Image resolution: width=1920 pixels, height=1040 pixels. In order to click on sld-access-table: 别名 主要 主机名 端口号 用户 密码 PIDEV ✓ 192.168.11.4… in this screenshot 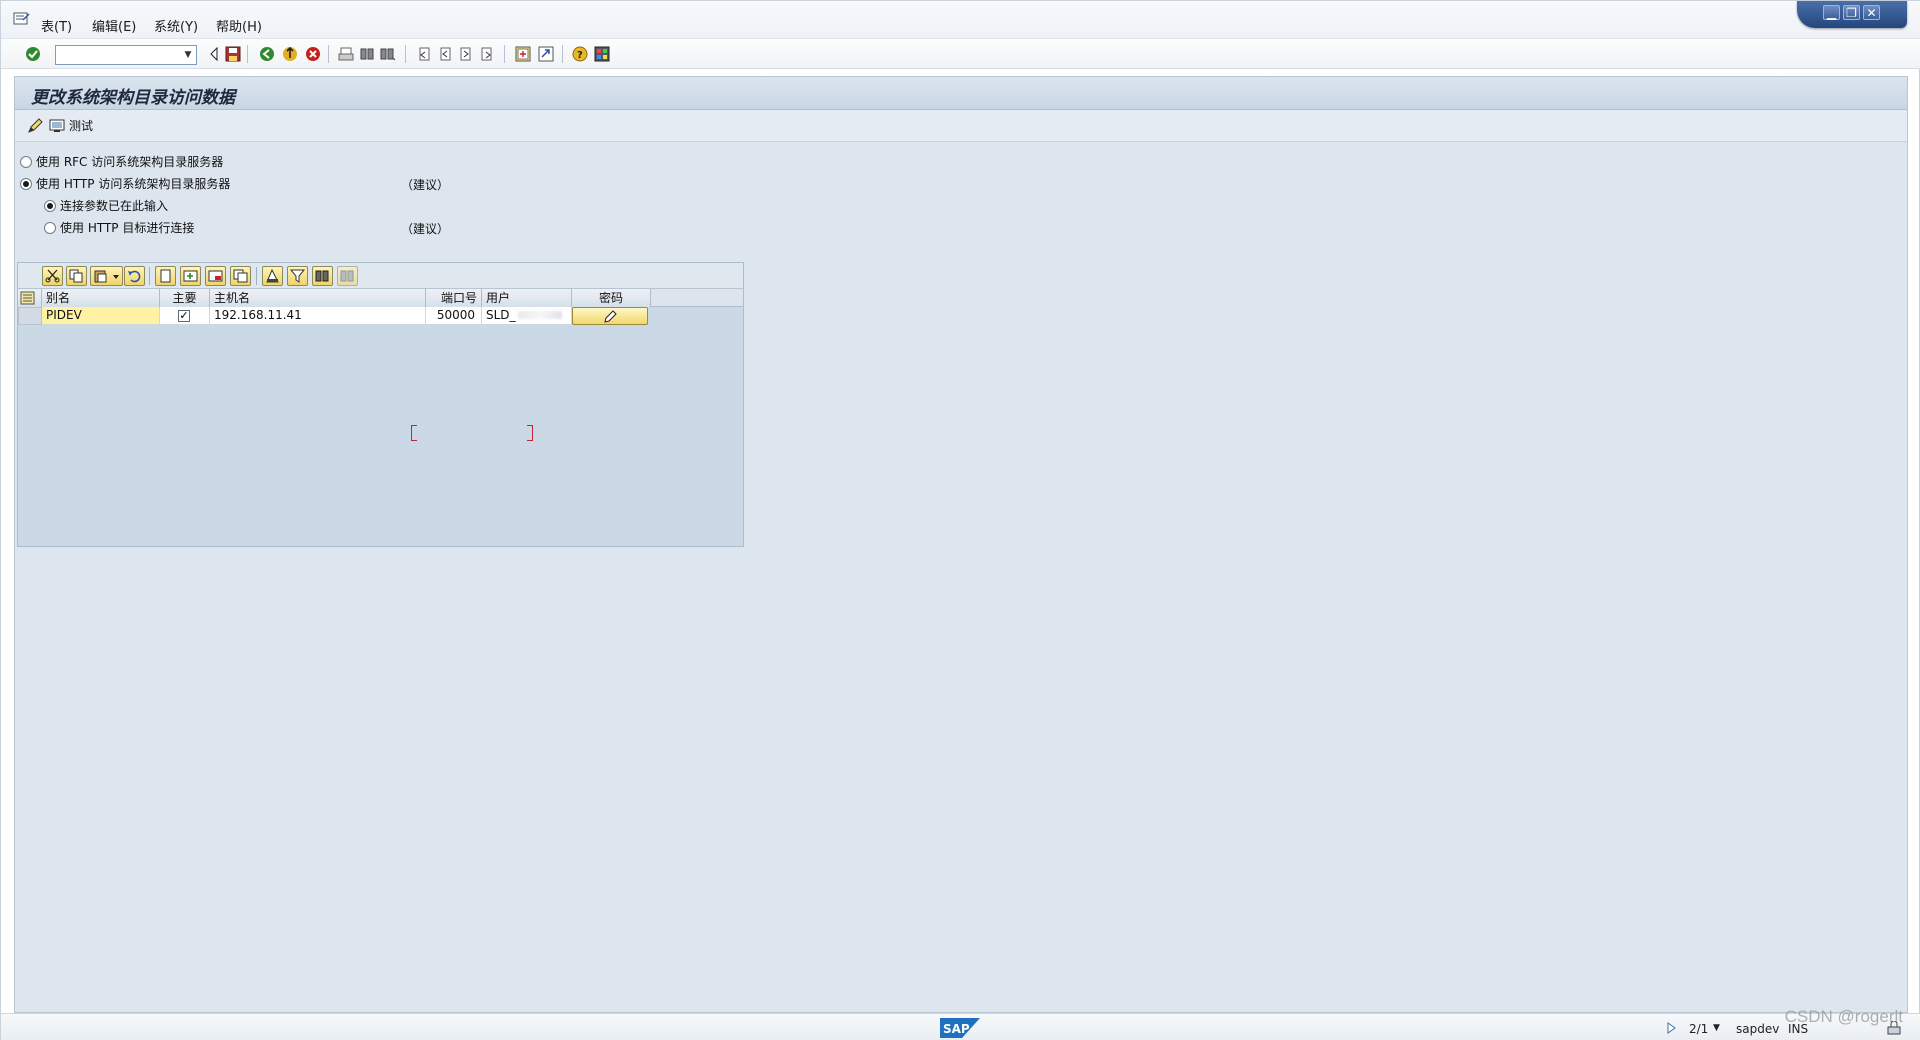, I will do `click(380, 404)`.